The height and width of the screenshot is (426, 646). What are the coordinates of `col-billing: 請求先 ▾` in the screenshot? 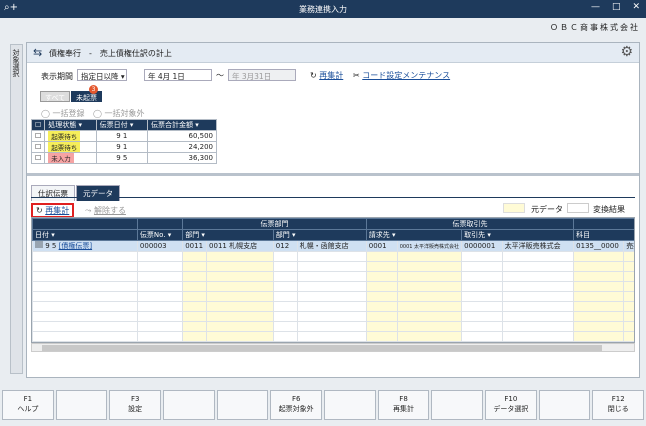 It's located at (414, 235).